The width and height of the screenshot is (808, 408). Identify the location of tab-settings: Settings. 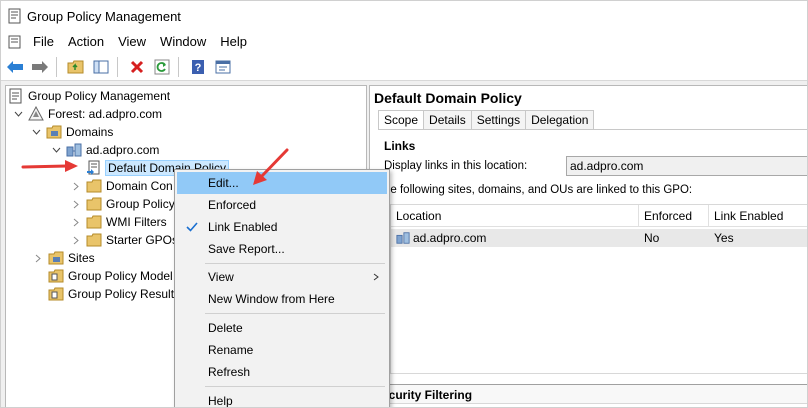
(498, 119).